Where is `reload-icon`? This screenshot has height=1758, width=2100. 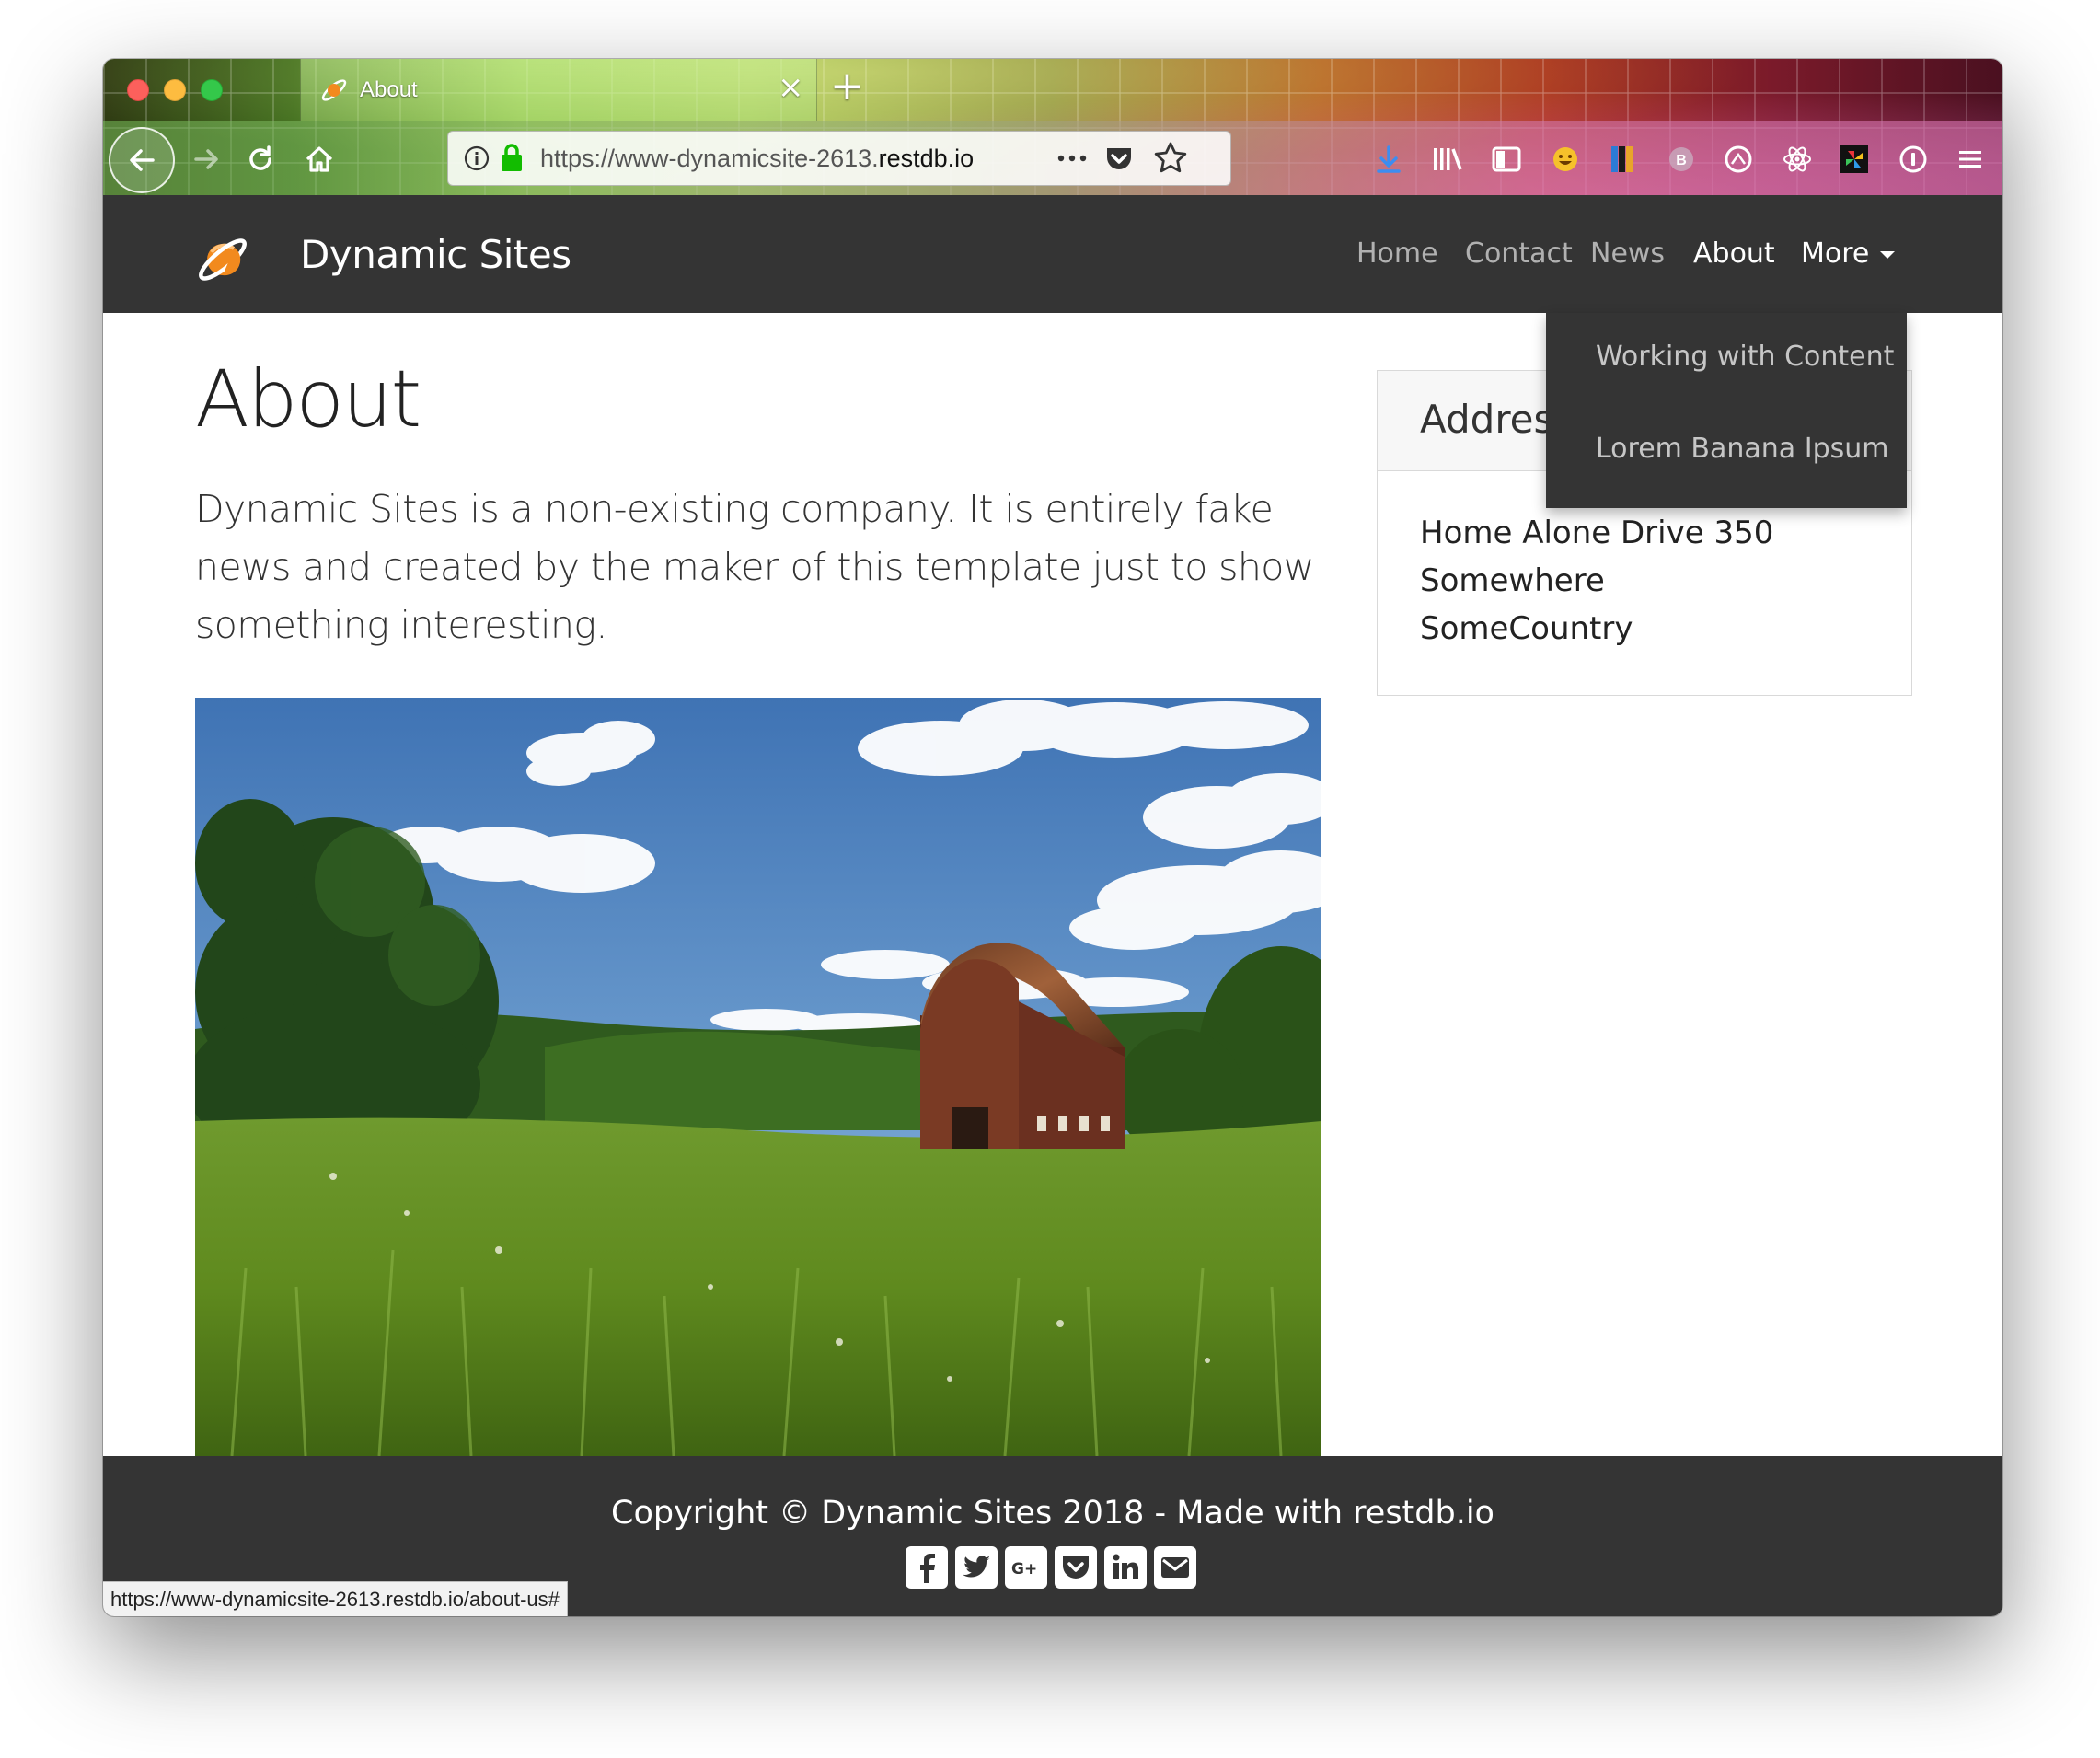
reload-icon is located at coordinates (260, 158).